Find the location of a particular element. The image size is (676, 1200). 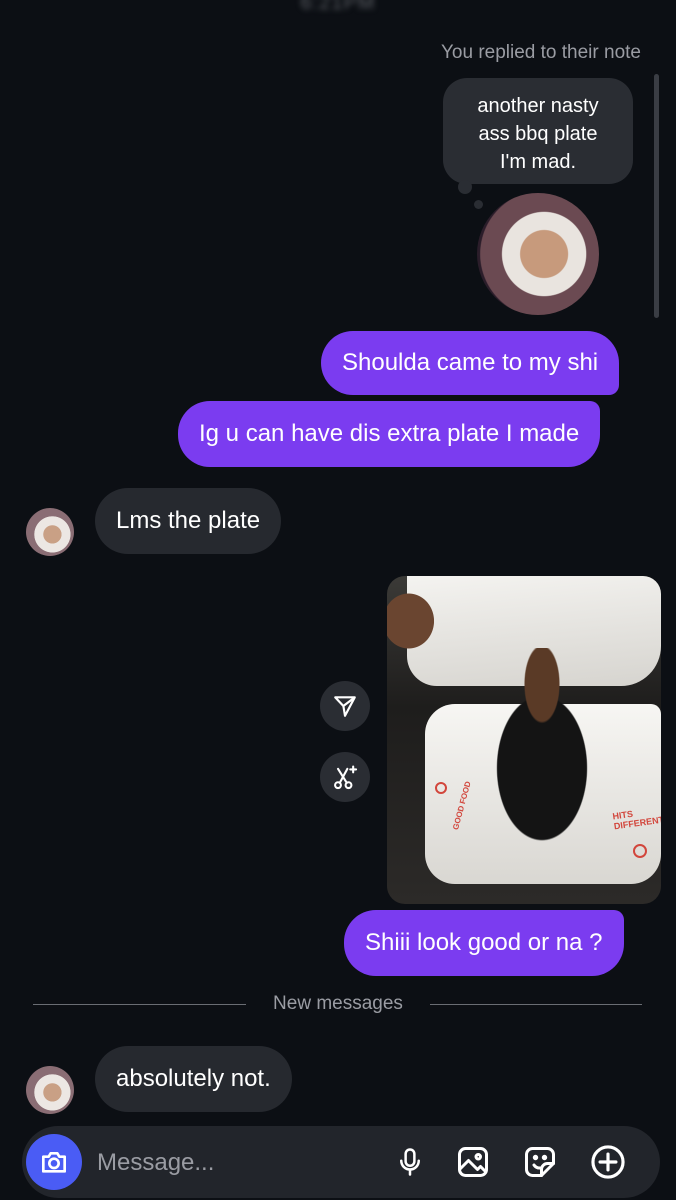

gallery-button is located at coordinates (473, 1162).